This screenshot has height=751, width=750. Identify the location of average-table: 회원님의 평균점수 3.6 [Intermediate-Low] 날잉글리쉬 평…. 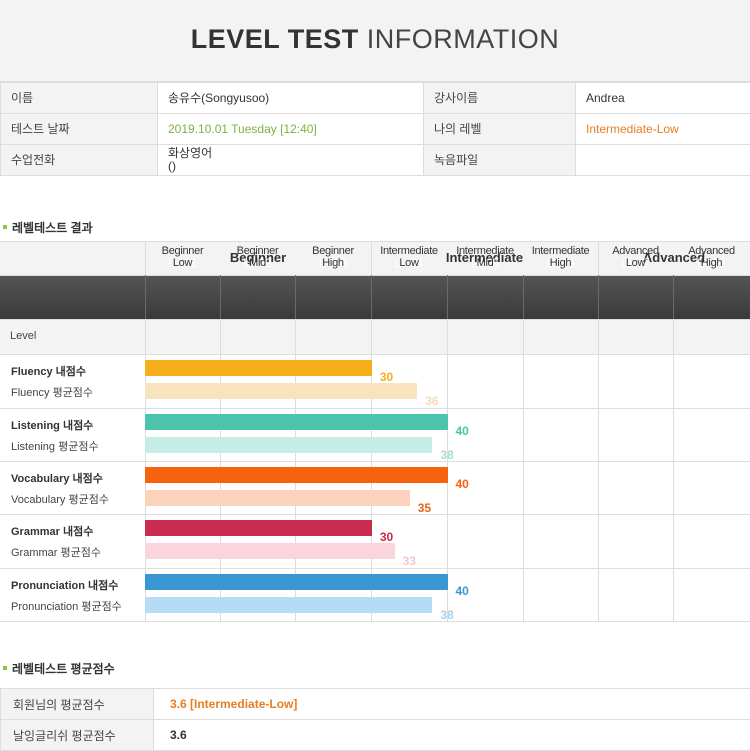
(375, 719).